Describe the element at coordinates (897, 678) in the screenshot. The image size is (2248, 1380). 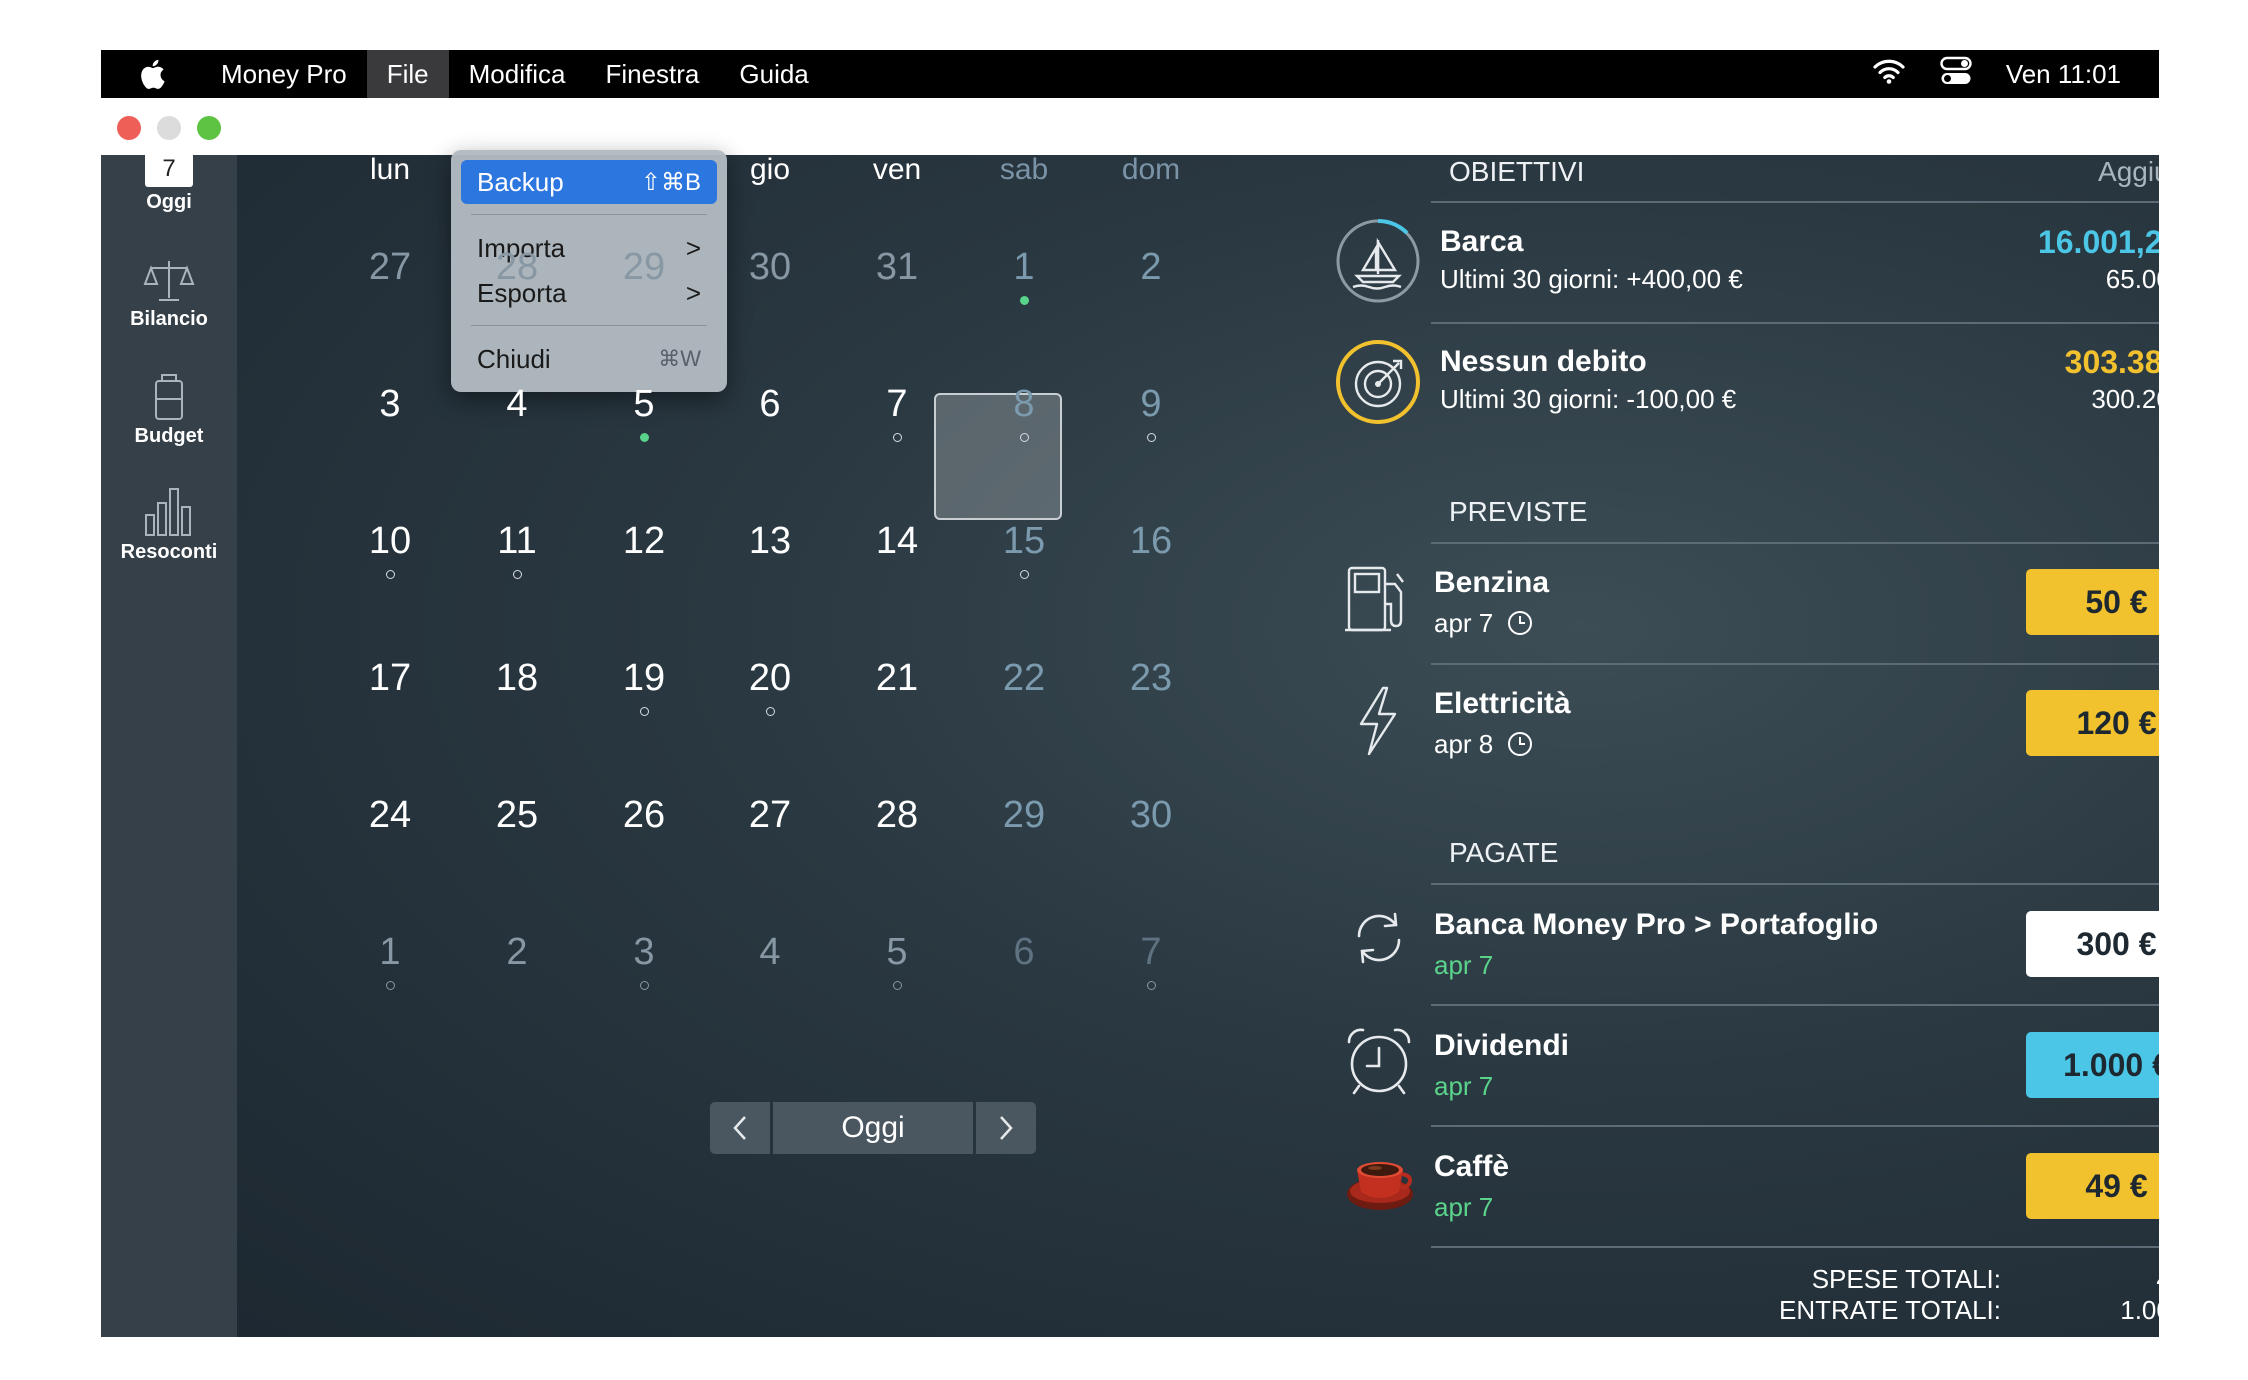
I see `calendar-day: 21` at that location.